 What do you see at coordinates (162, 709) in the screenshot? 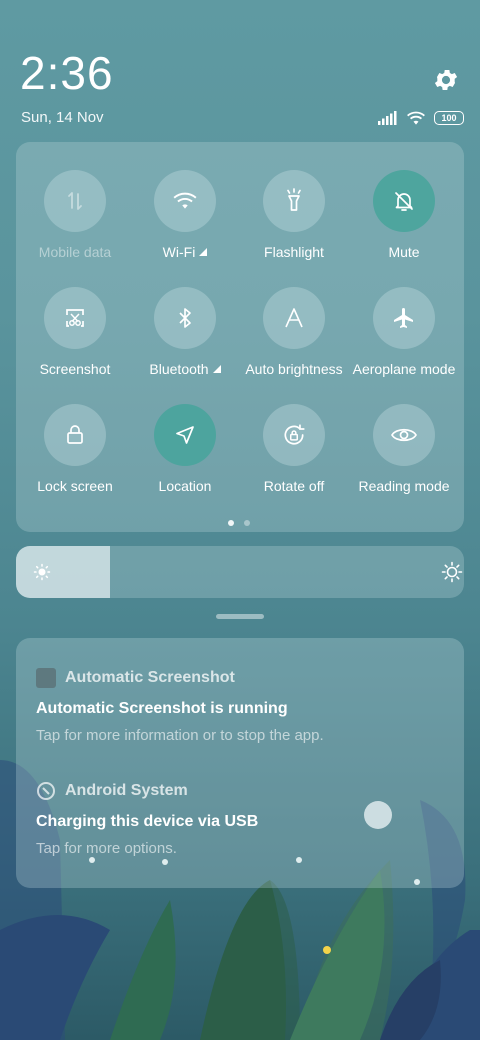
I see `notification-title: Automatic Screenshot is running` at bounding box center [162, 709].